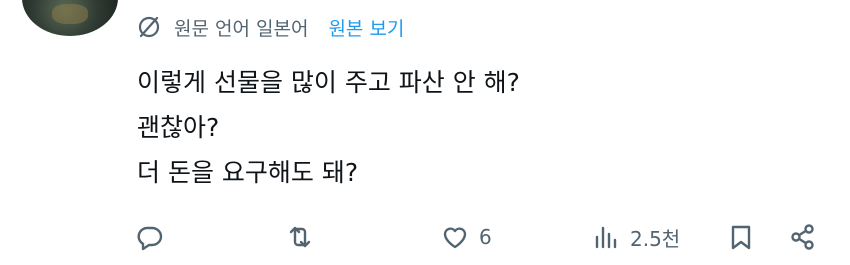 This screenshot has width=850, height=265. I want to click on share-button, so click(803, 237).